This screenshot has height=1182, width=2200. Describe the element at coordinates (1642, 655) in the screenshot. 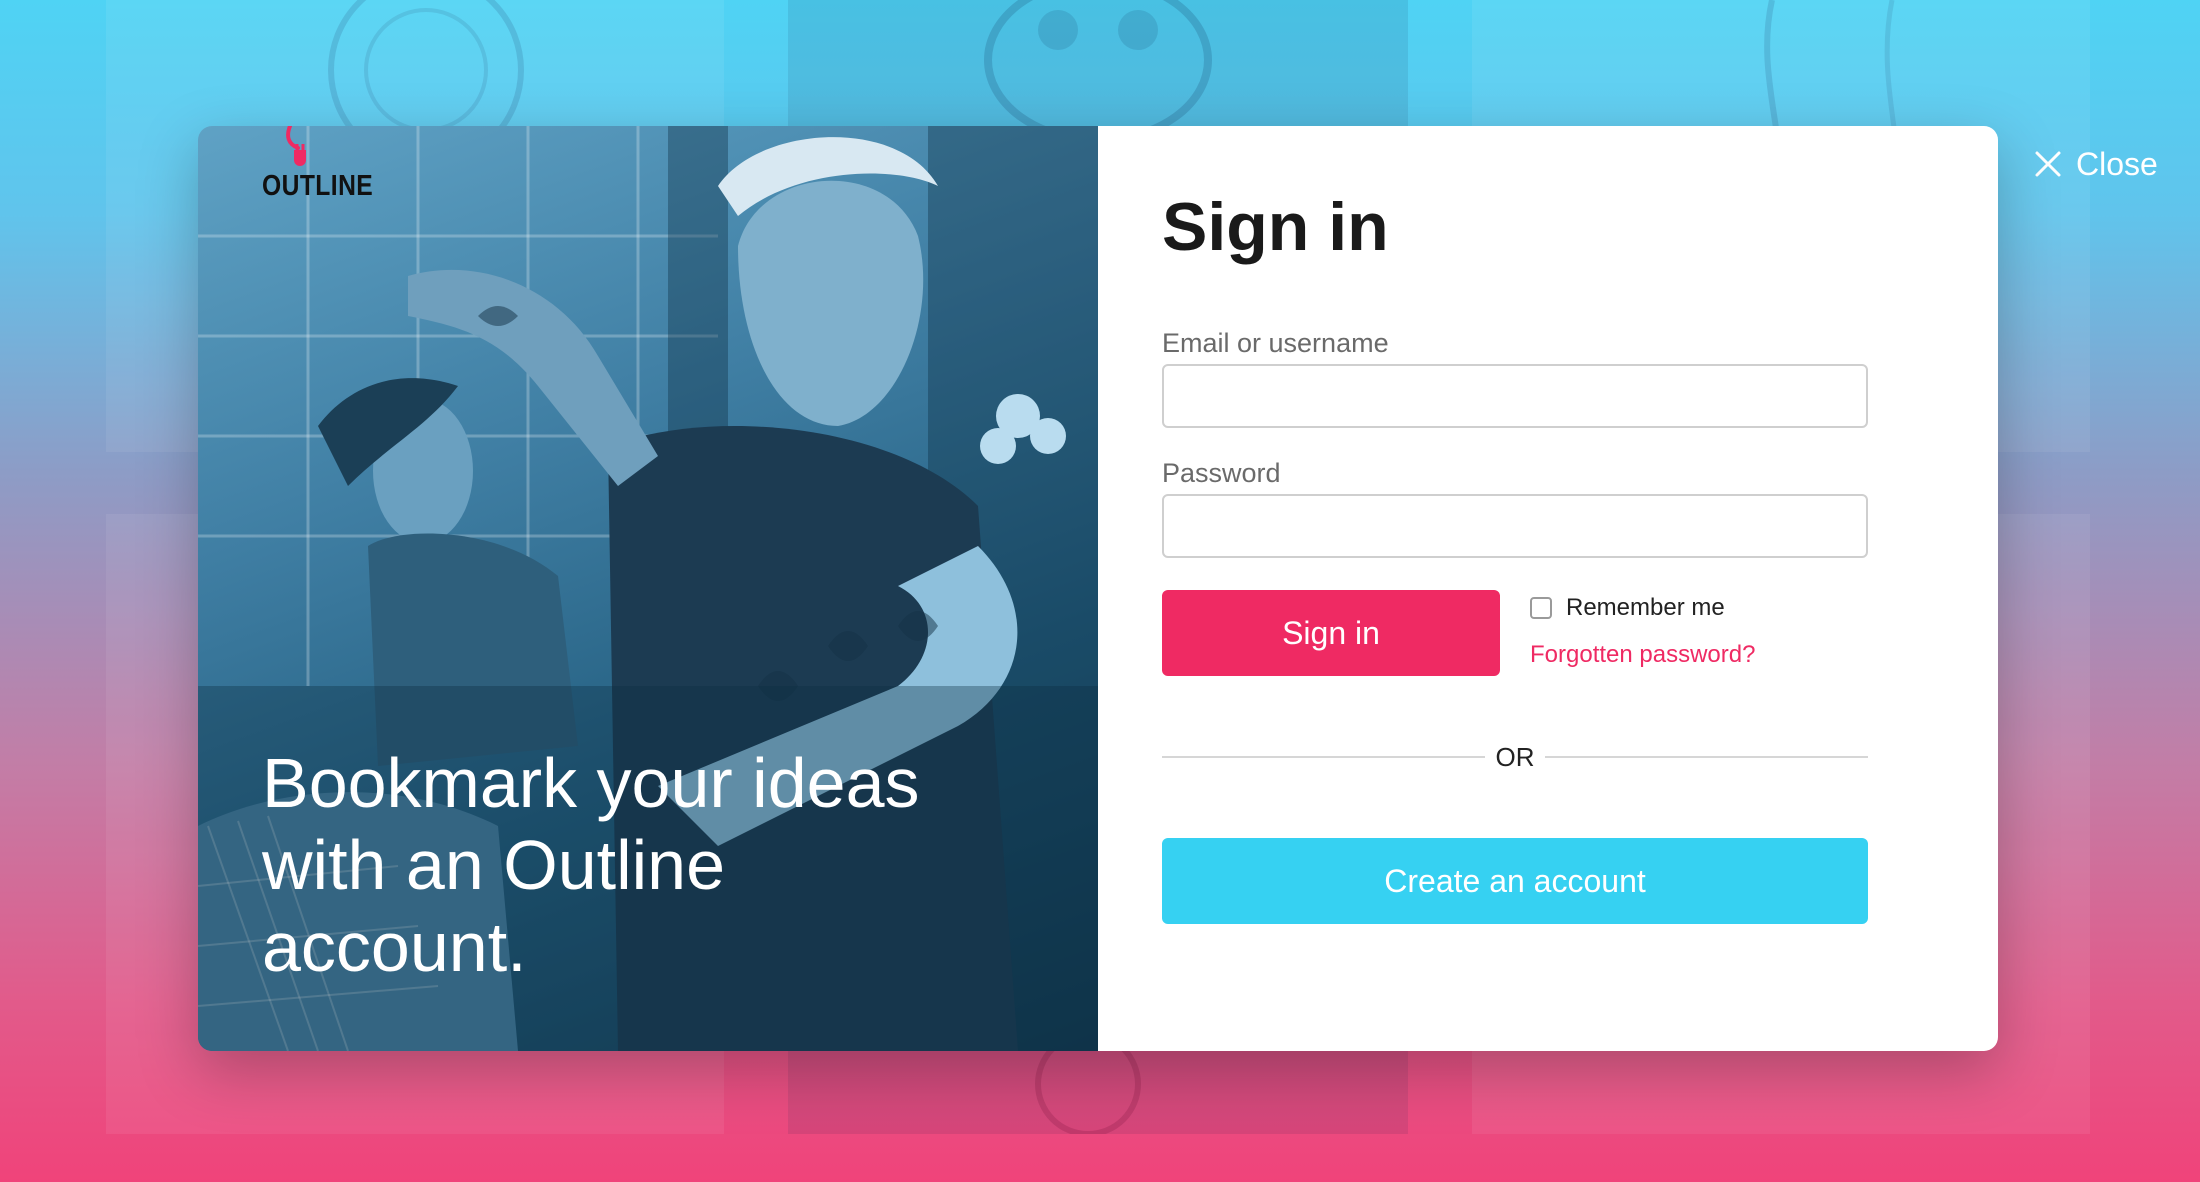

I see `forgot-password-link: Forgotten password?` at that location.